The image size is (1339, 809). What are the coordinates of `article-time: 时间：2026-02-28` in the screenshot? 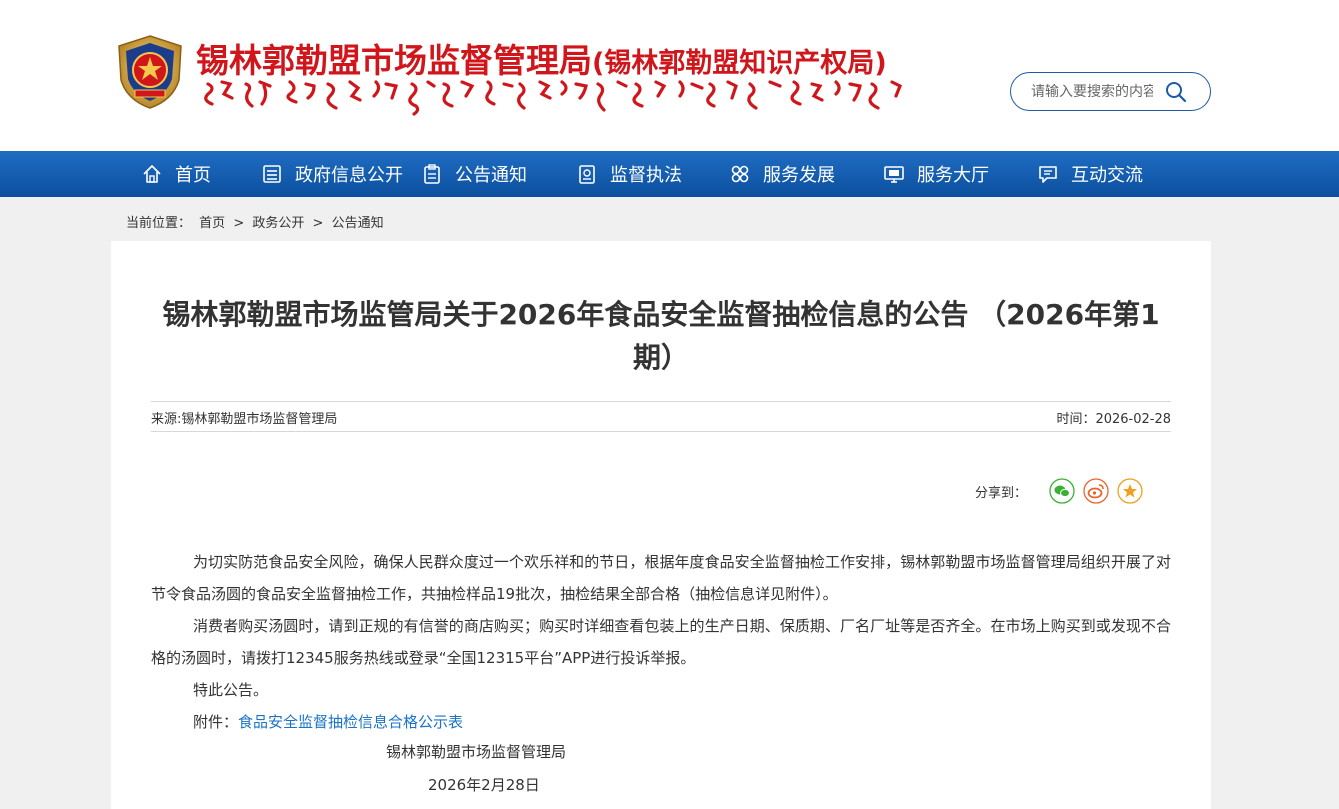 It's located at (1113, 419).